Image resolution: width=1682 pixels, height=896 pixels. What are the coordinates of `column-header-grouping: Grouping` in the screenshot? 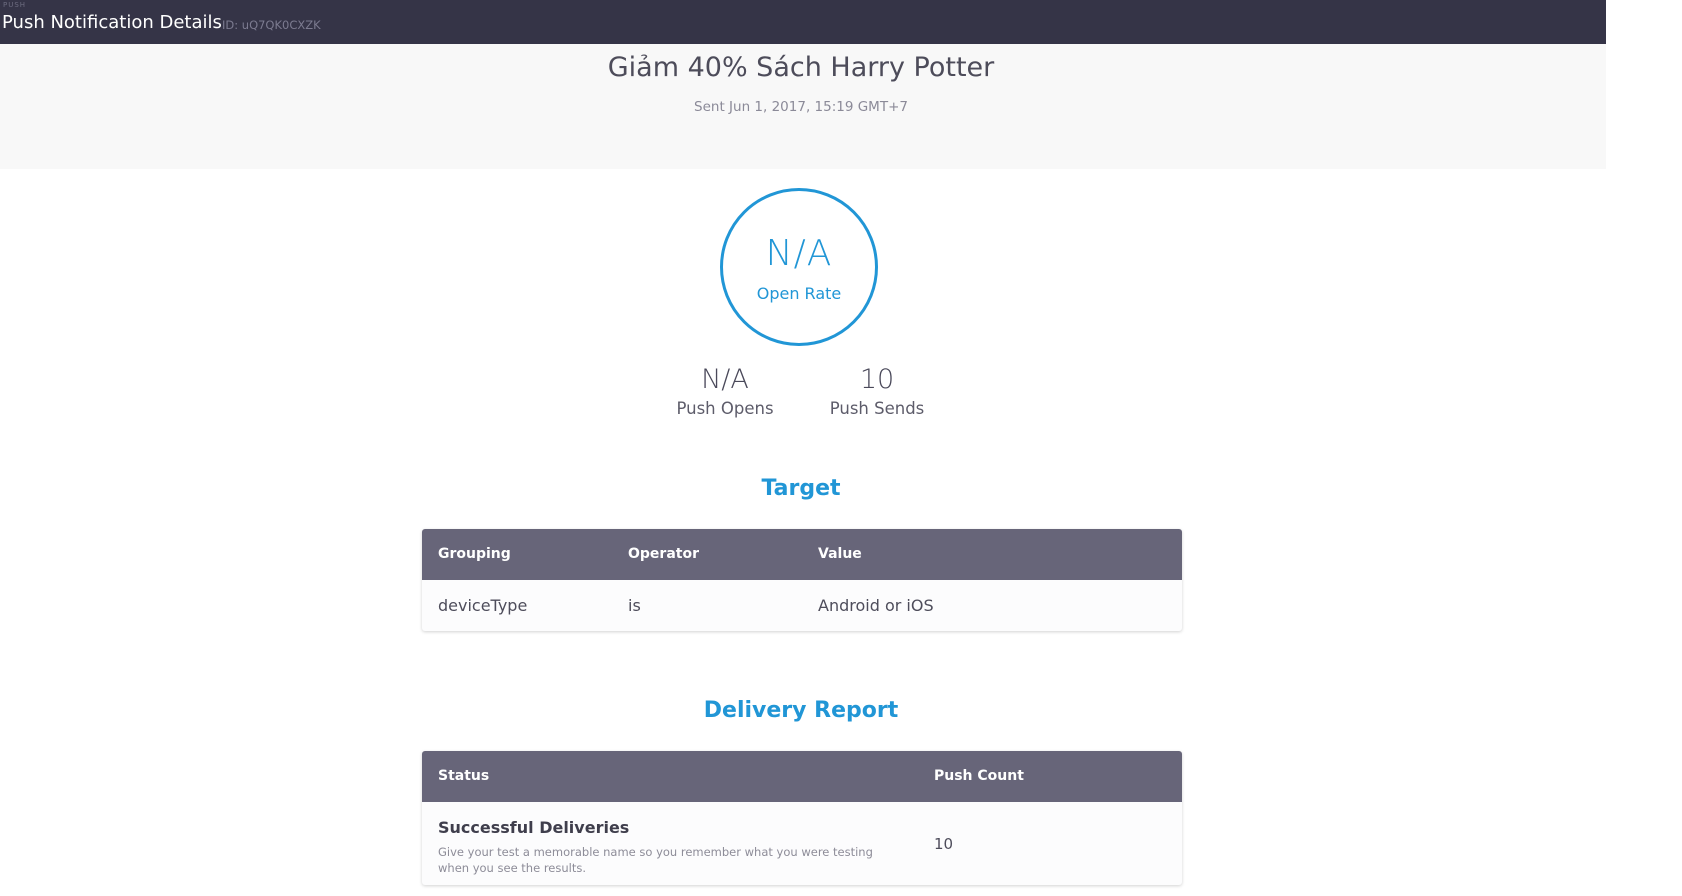 It's located at (474, 554).